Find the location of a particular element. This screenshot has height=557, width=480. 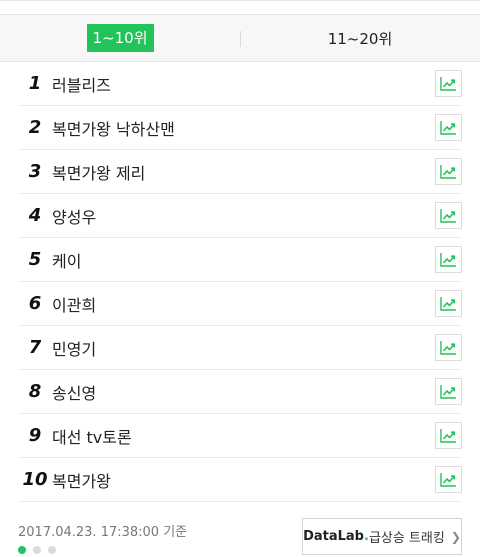

tab-rank-1-10: 1~10위 is located at coordinates (120, 38).